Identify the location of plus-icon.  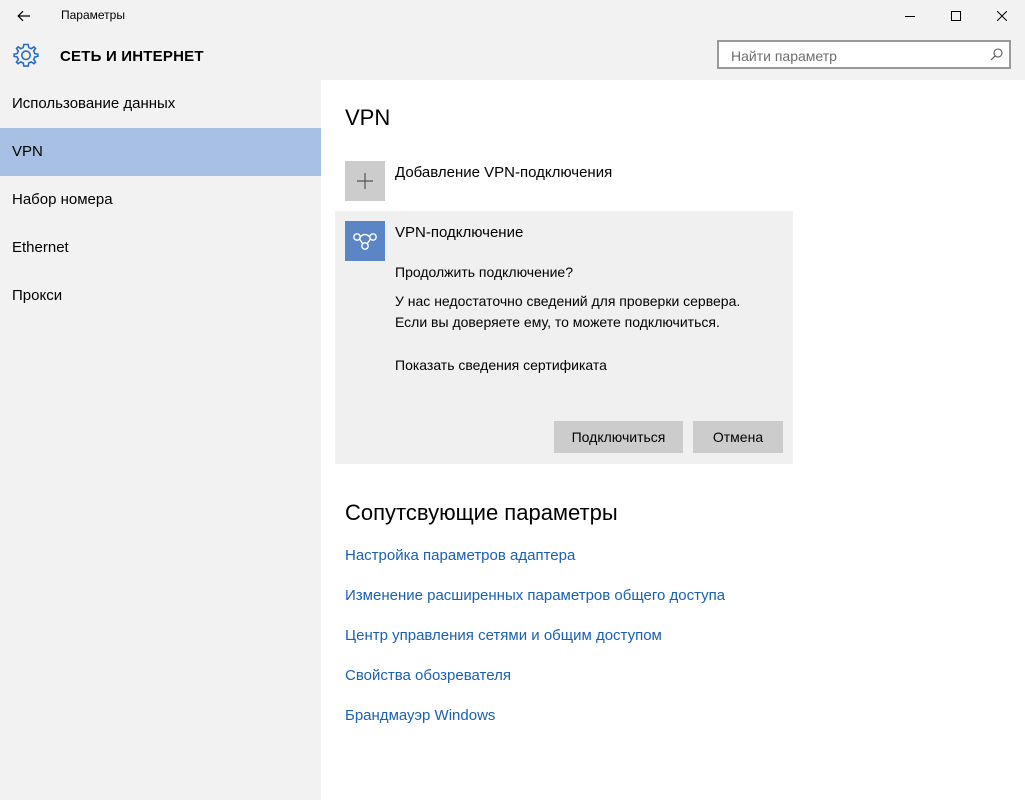
(365, 181).